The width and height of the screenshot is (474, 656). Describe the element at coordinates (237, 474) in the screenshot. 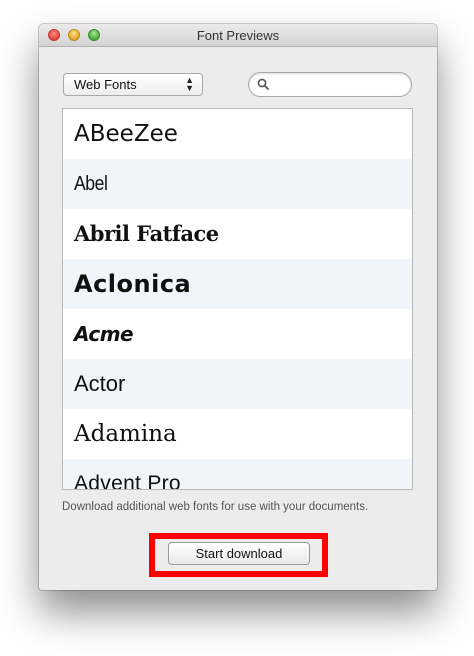

I see `font-list-item: Advent Pro` at that location.